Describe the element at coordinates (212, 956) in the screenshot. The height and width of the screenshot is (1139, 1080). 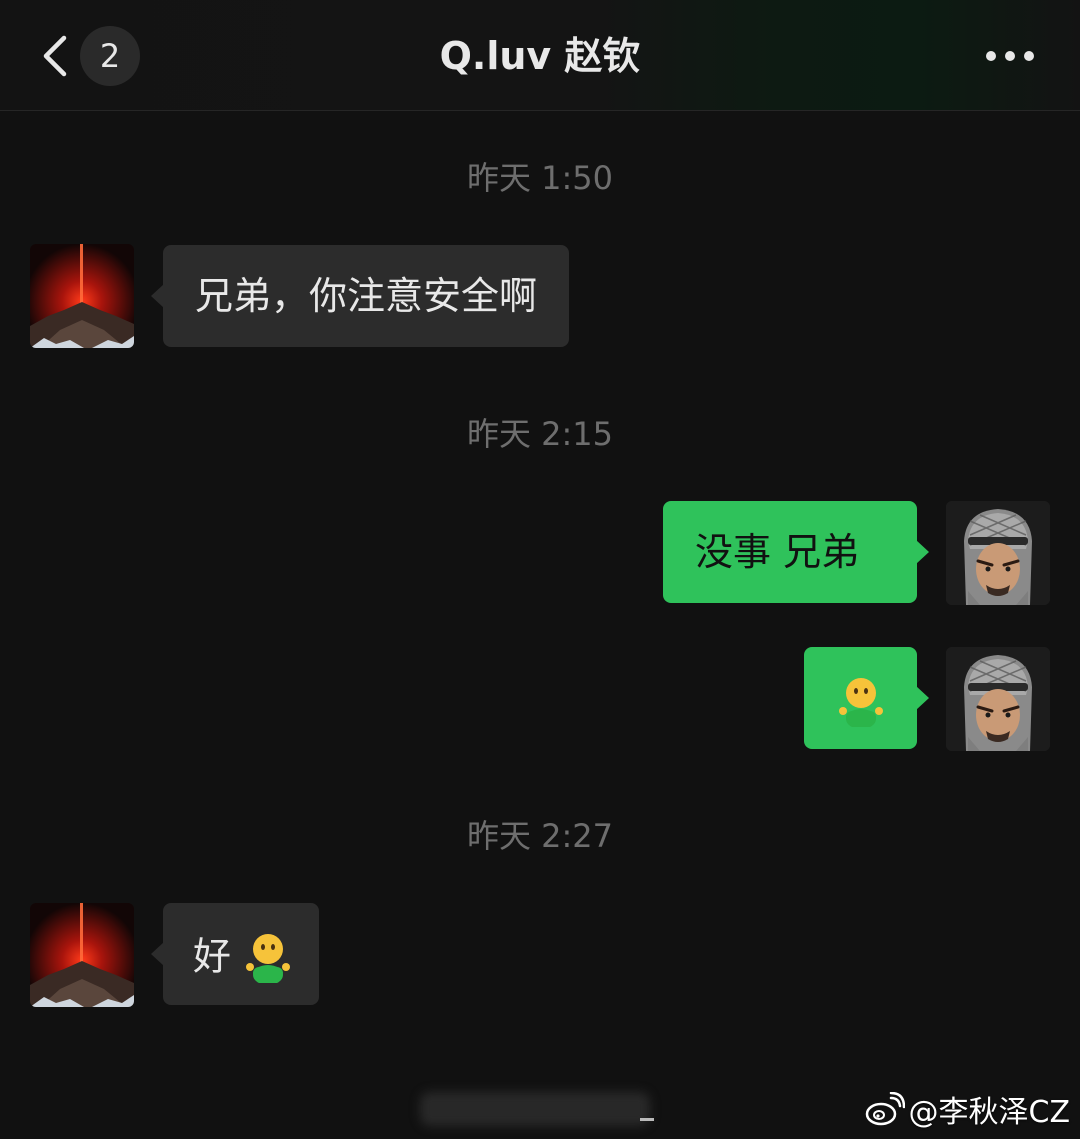
I see `message-text: 好` at that location.